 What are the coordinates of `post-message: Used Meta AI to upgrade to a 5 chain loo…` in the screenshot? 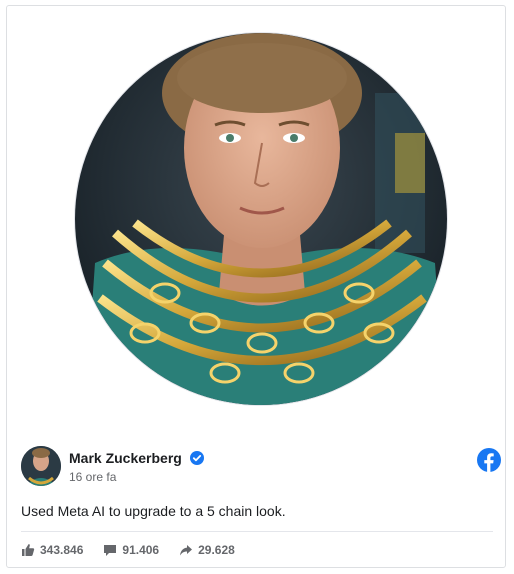 It's located at (153, 511).